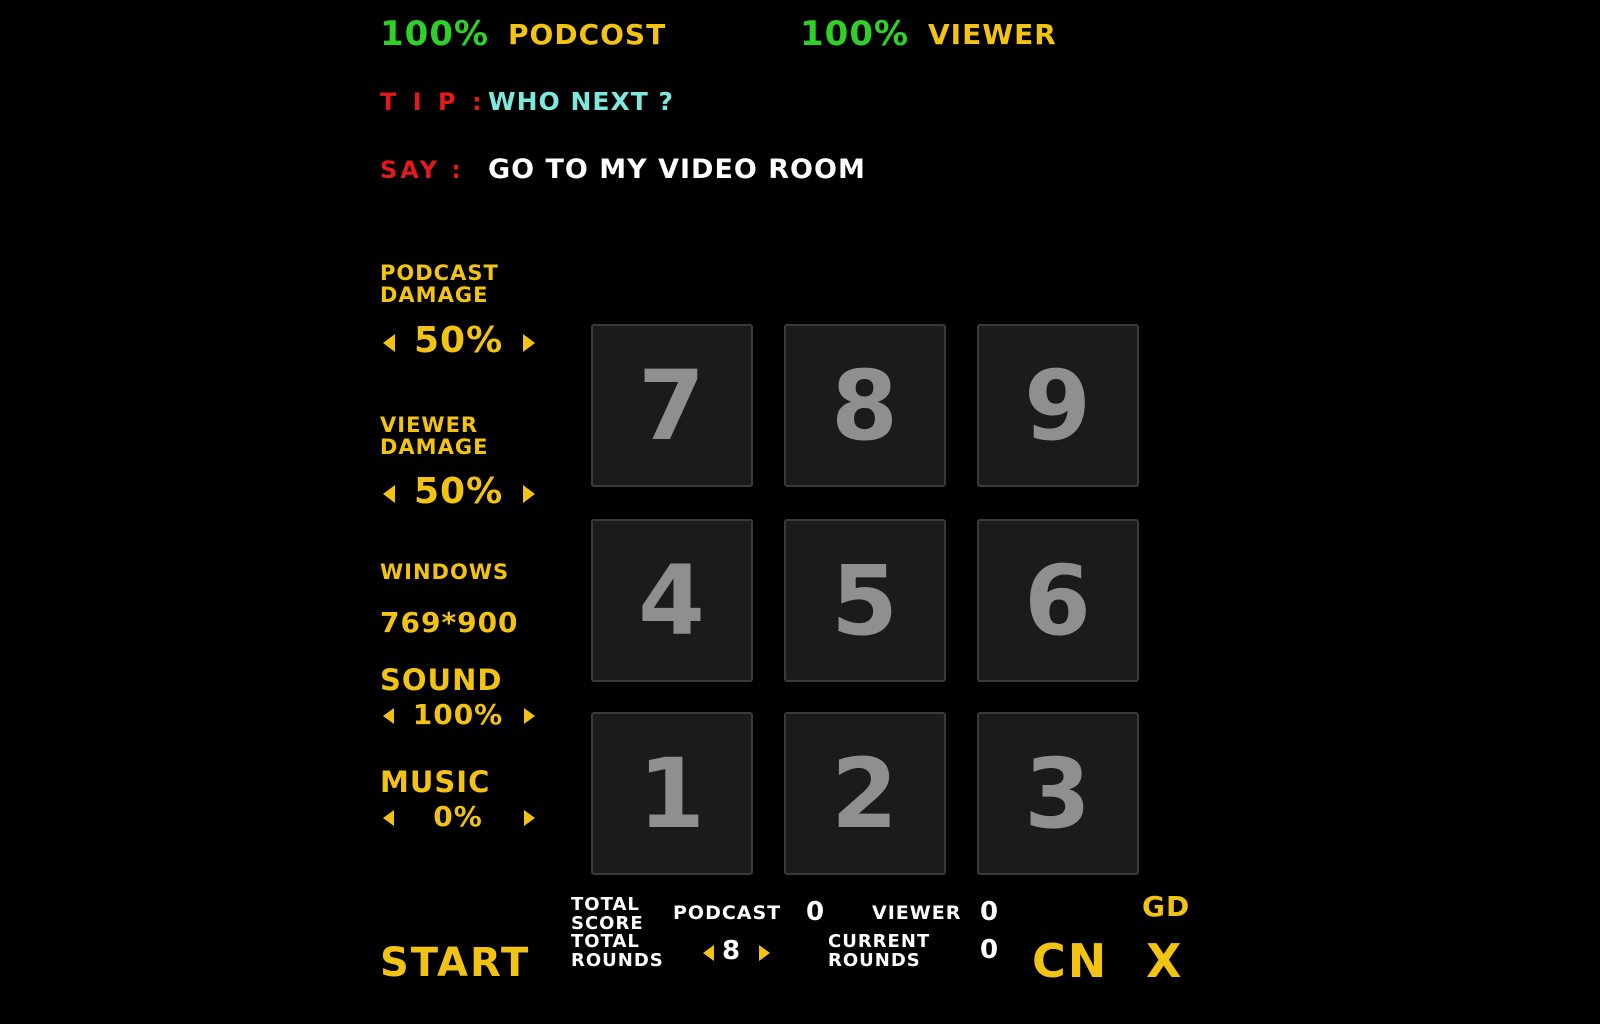 This screenshot has width=1600, height=1024. I want to click on music-increase-arrow, so click(529, 818).